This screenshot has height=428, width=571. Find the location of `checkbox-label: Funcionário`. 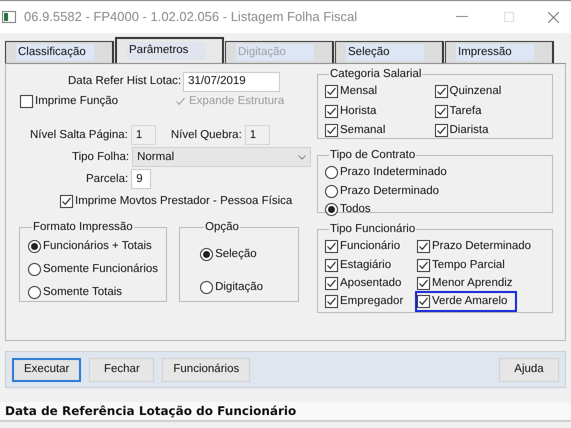

checkbox-label: Funcionário is located at coordinates (370, 246).